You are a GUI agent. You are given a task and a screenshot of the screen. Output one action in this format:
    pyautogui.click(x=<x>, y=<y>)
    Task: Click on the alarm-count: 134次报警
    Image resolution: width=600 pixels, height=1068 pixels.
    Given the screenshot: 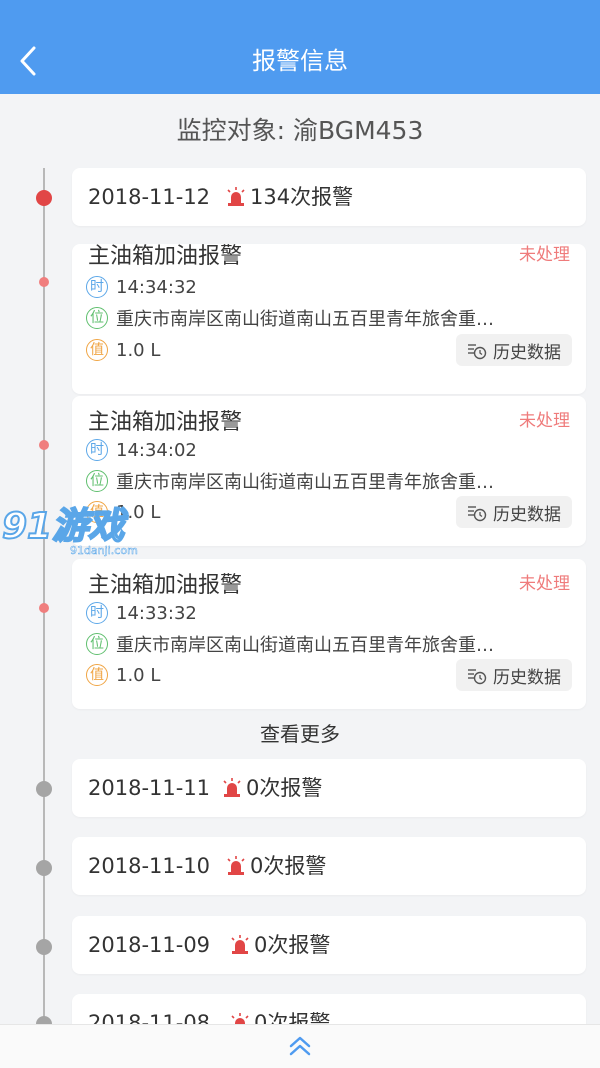 What is the action you would take?
    pyautogui.click(x=289, y=197)
    